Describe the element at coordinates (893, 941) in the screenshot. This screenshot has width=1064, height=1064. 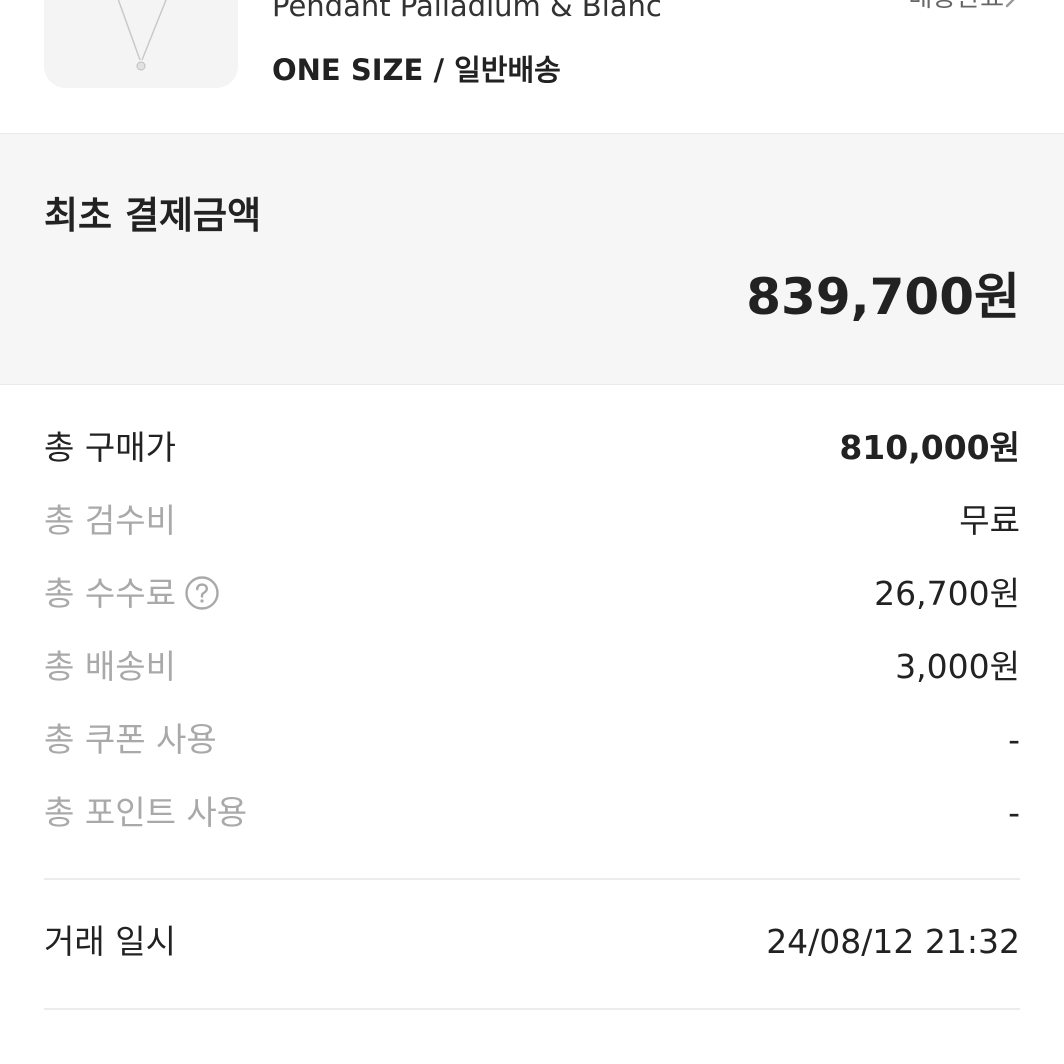
I see `trade-datetime-value: 24/08/12 21:32` at that location.